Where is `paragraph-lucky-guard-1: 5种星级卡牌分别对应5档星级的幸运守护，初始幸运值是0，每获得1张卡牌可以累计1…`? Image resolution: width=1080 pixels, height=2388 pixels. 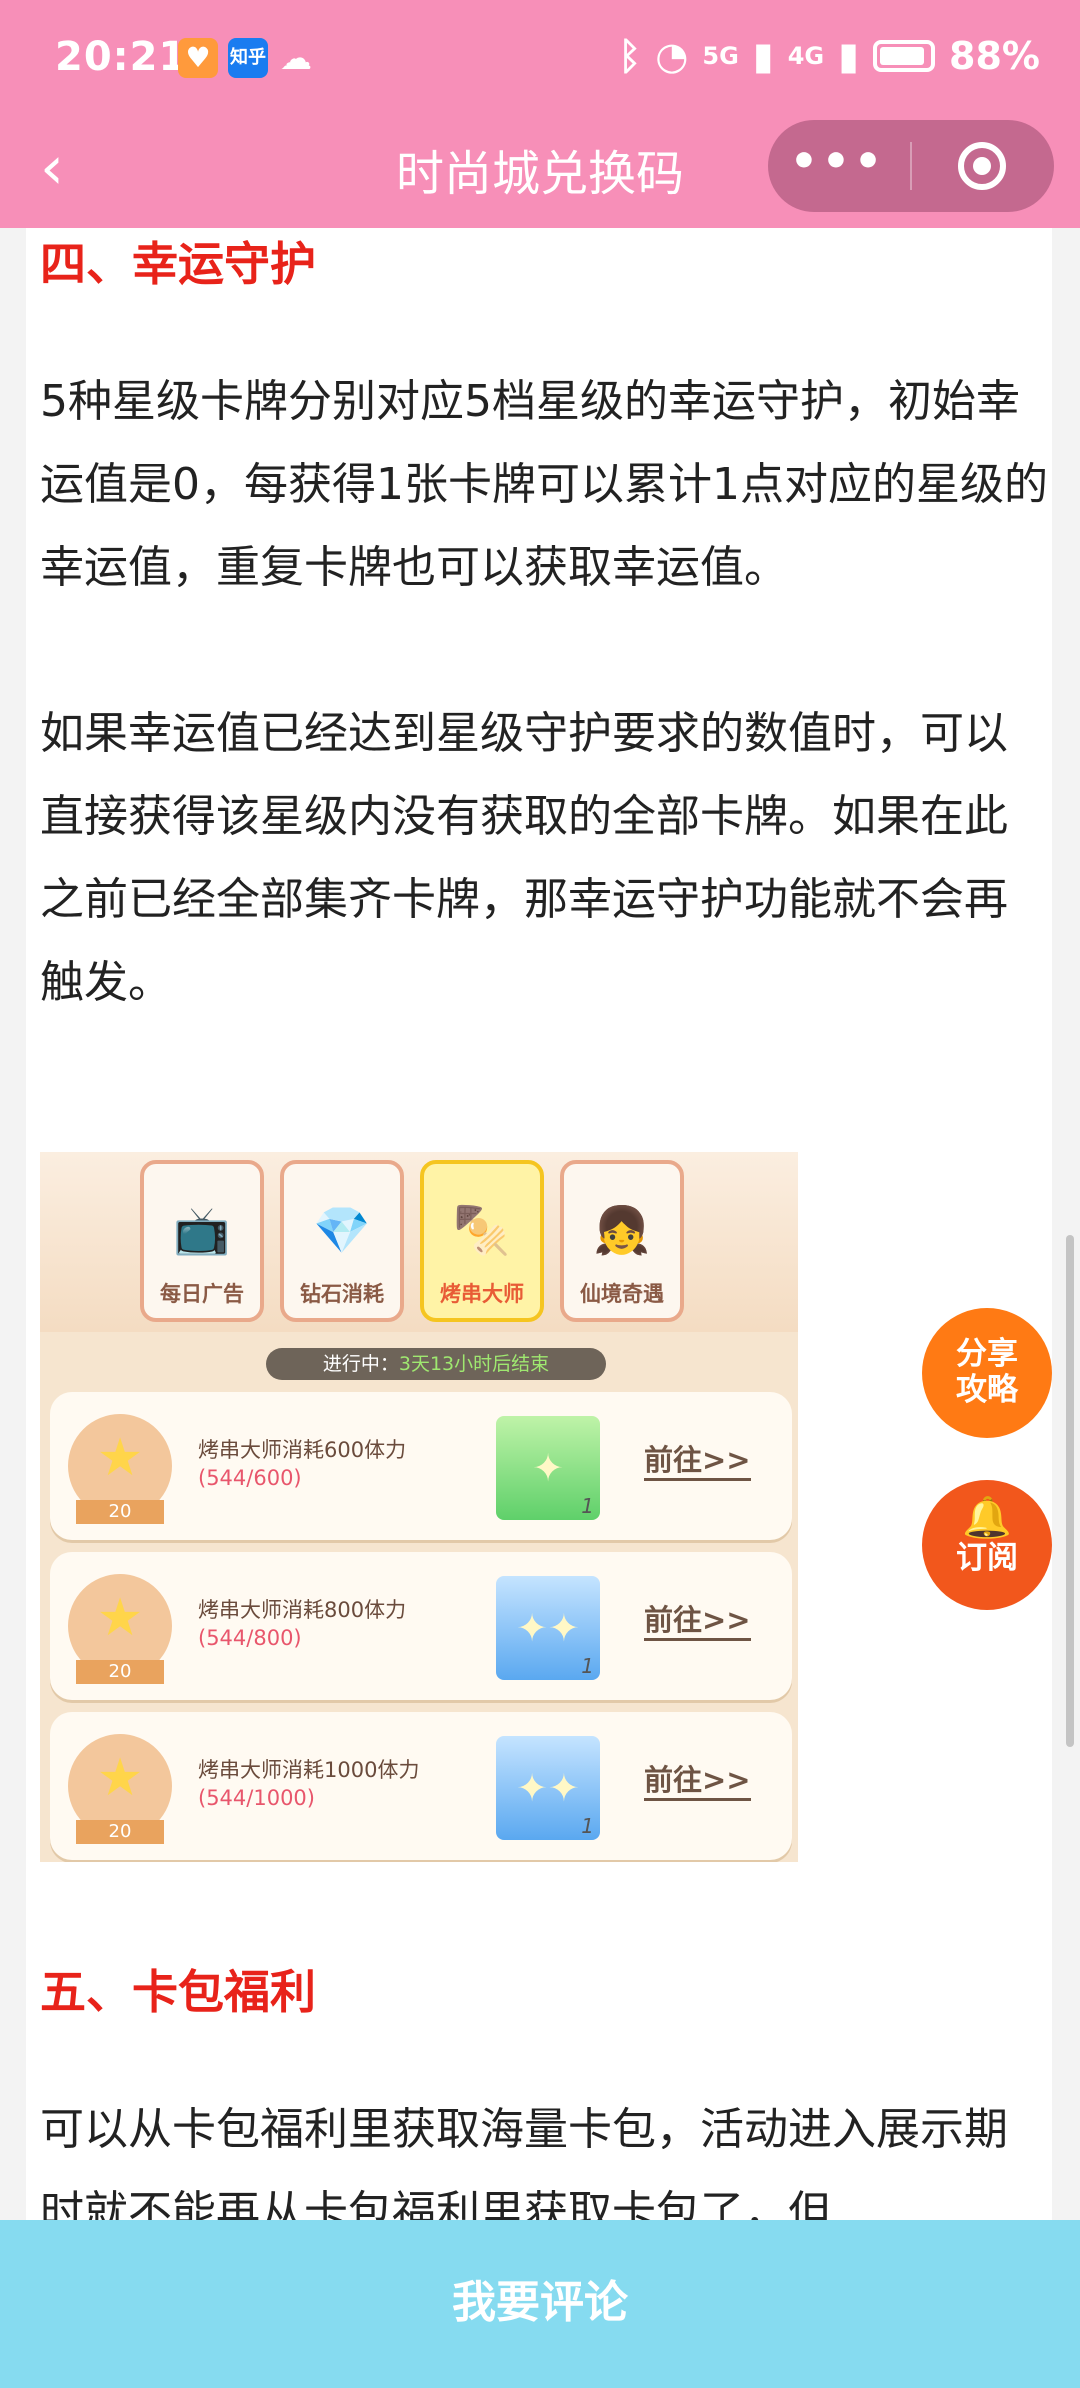
paragraph-lucky-guard-1: 5种星级卡牌分别对应5档星级的幸运守护，初始幸运值是0，每获得1张卡牌可以累计1… is located at coordinates (544, 484).